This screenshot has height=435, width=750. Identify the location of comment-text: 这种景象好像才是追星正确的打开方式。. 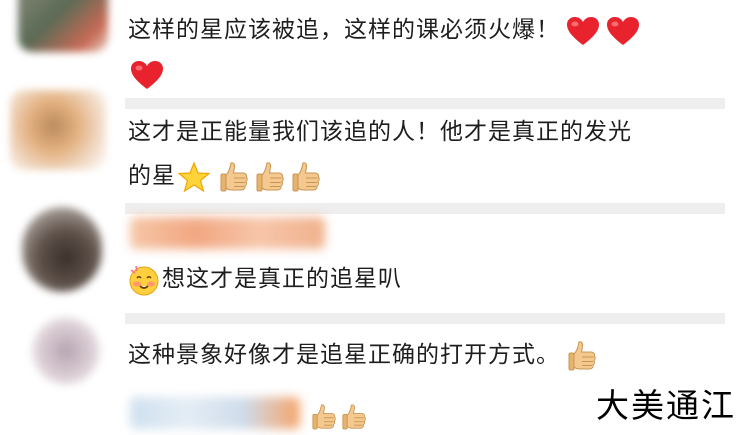
(418, 355).